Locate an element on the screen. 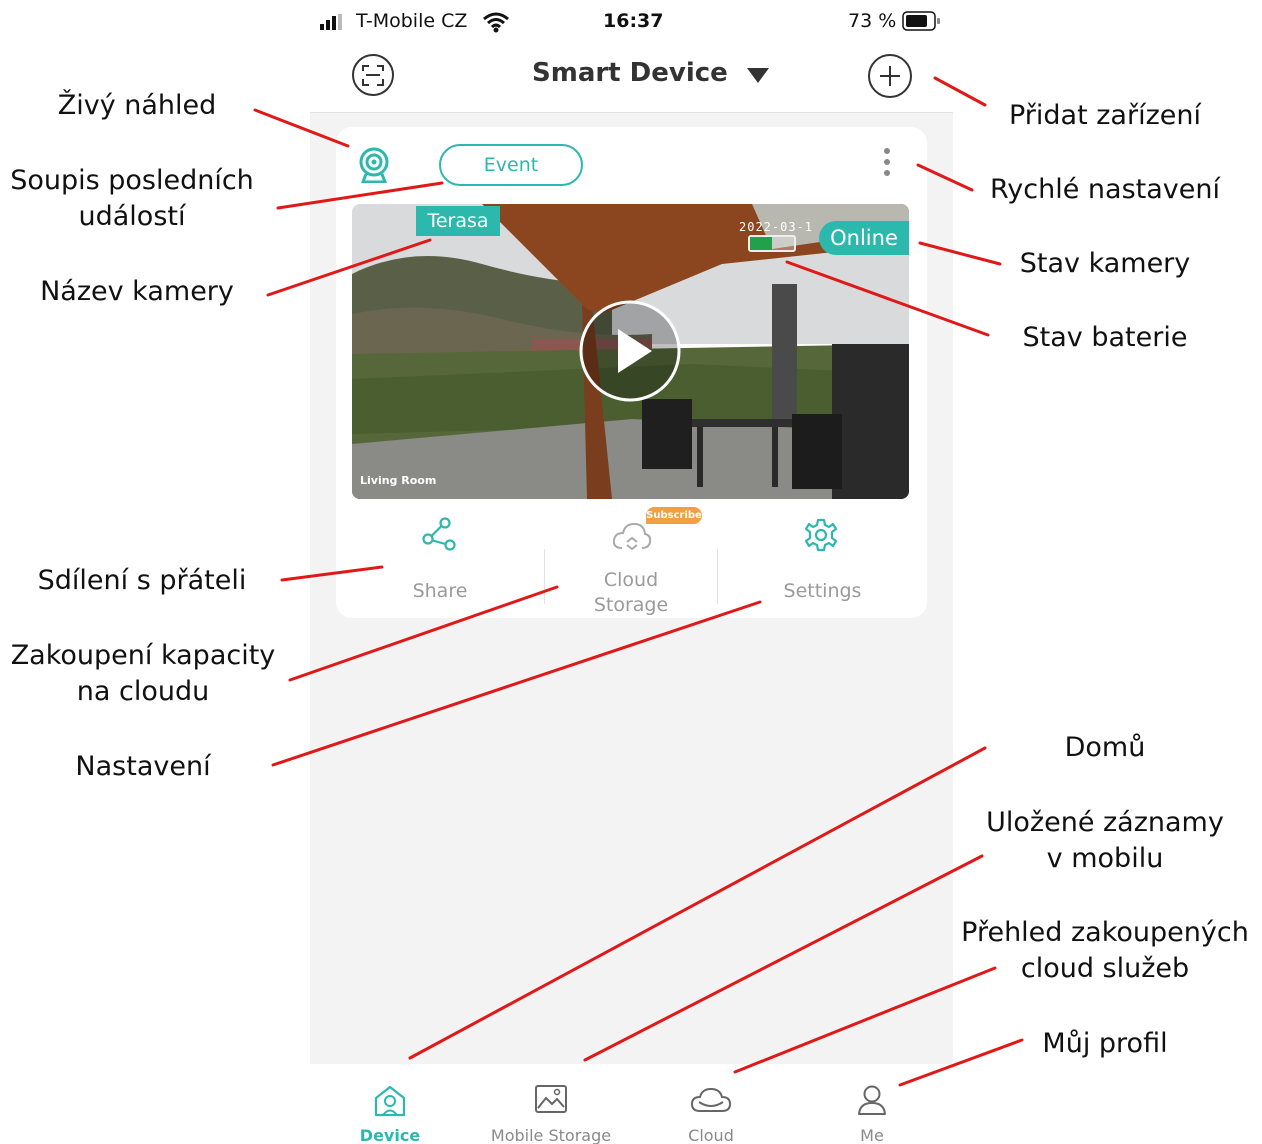 The height and width of the screenshot is (1144, 1262). scan-button is located at coordinates (373, 75).